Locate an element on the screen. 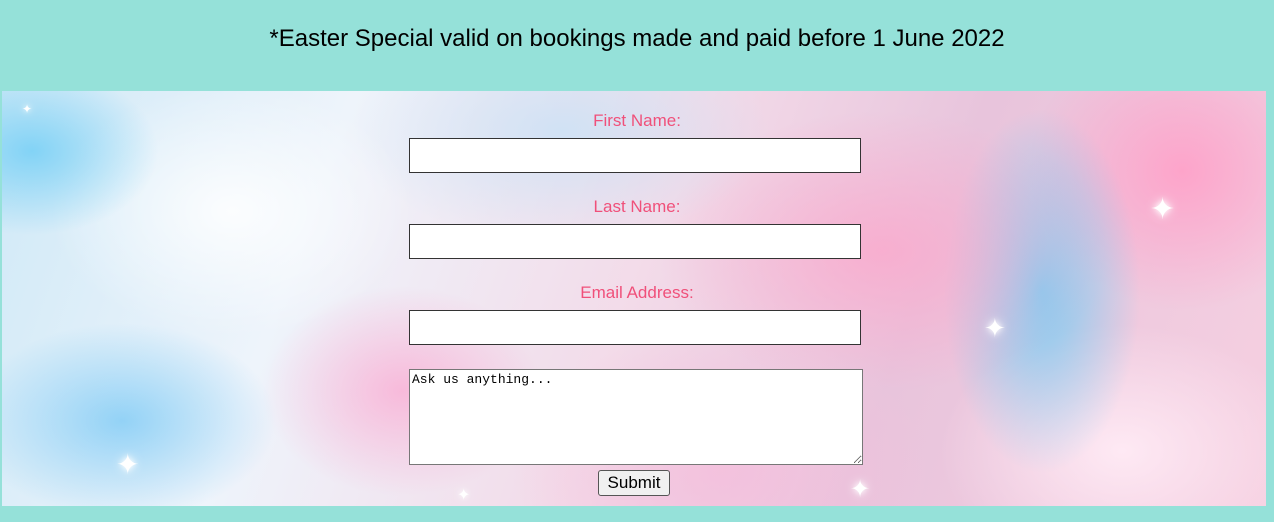  message-textarea is located at coordinates (636, 417).